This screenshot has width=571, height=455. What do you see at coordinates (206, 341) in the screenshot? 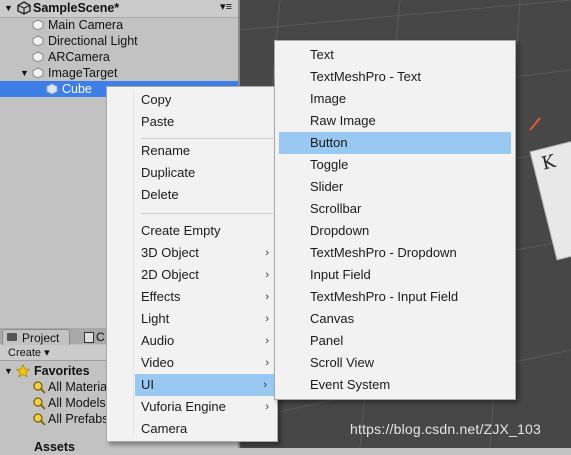
I see `menu-item-audio: Audio ›` at bounding box center [206, 341].